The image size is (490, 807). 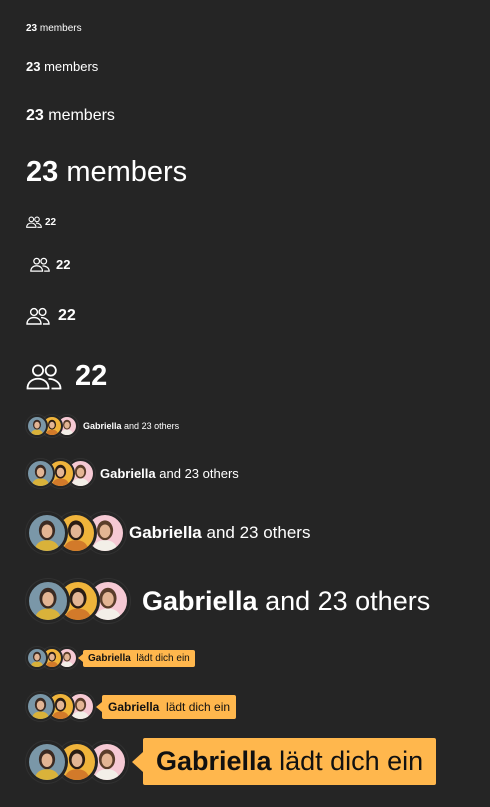 I want to click on invite-row-lg: Gabriella lädt dich ein, so click(x=231, y=761).